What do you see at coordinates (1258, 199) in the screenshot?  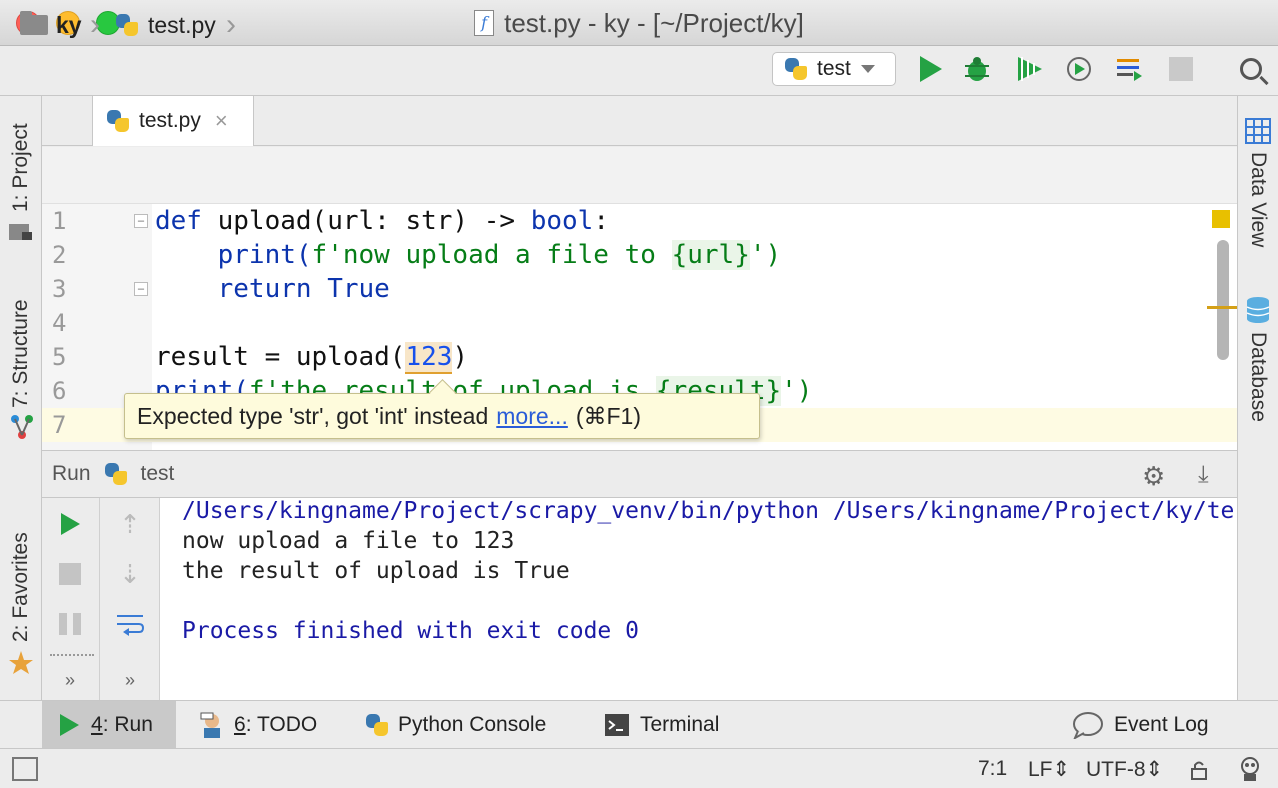 I see `tool-tab-data-view: Data View` at bounding box center [1258, 199].